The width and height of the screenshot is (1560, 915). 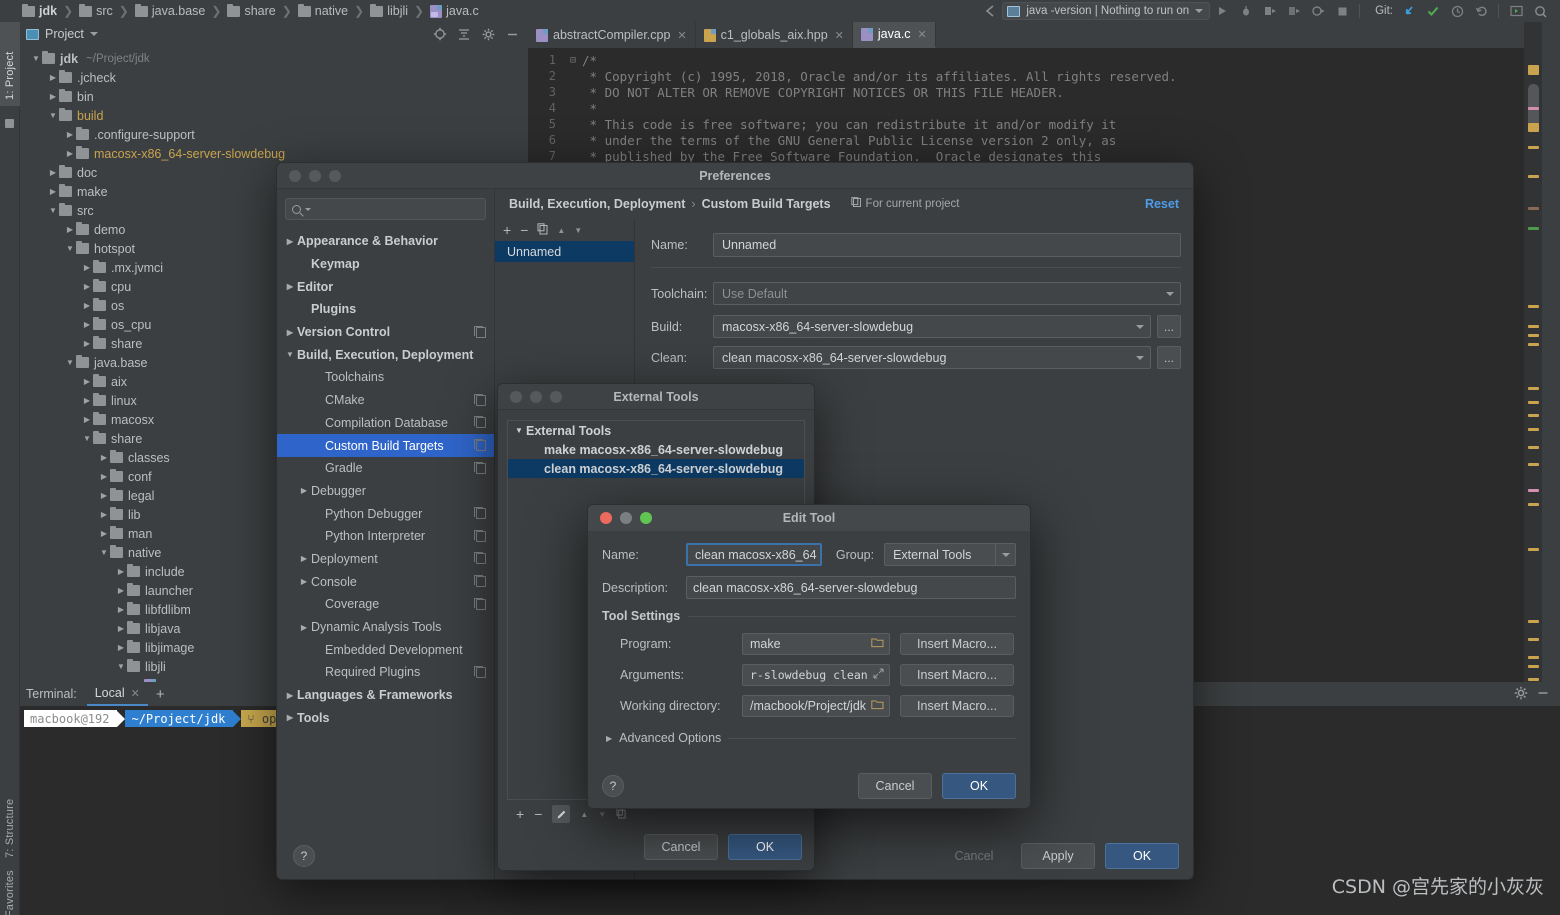 What do you see at coordinates (385, 491) in the screenshot?
I see `preferences-nav-item-debugger: ▶ Debugger` at bounding box center [385, 491].